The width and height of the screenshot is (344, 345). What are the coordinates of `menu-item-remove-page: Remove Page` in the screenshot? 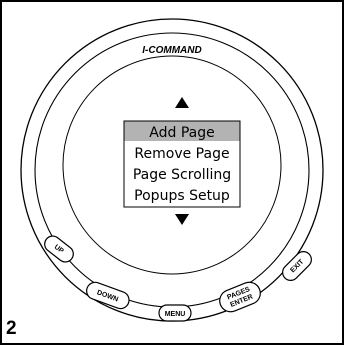 It's located at (181, 154).